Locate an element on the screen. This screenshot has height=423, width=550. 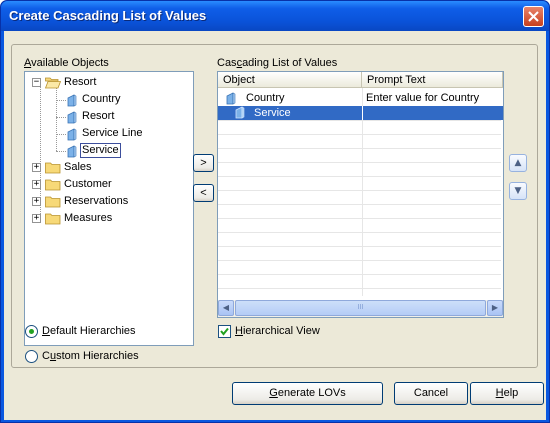
tree-node-label: Country is located at coordinates (101, 99).